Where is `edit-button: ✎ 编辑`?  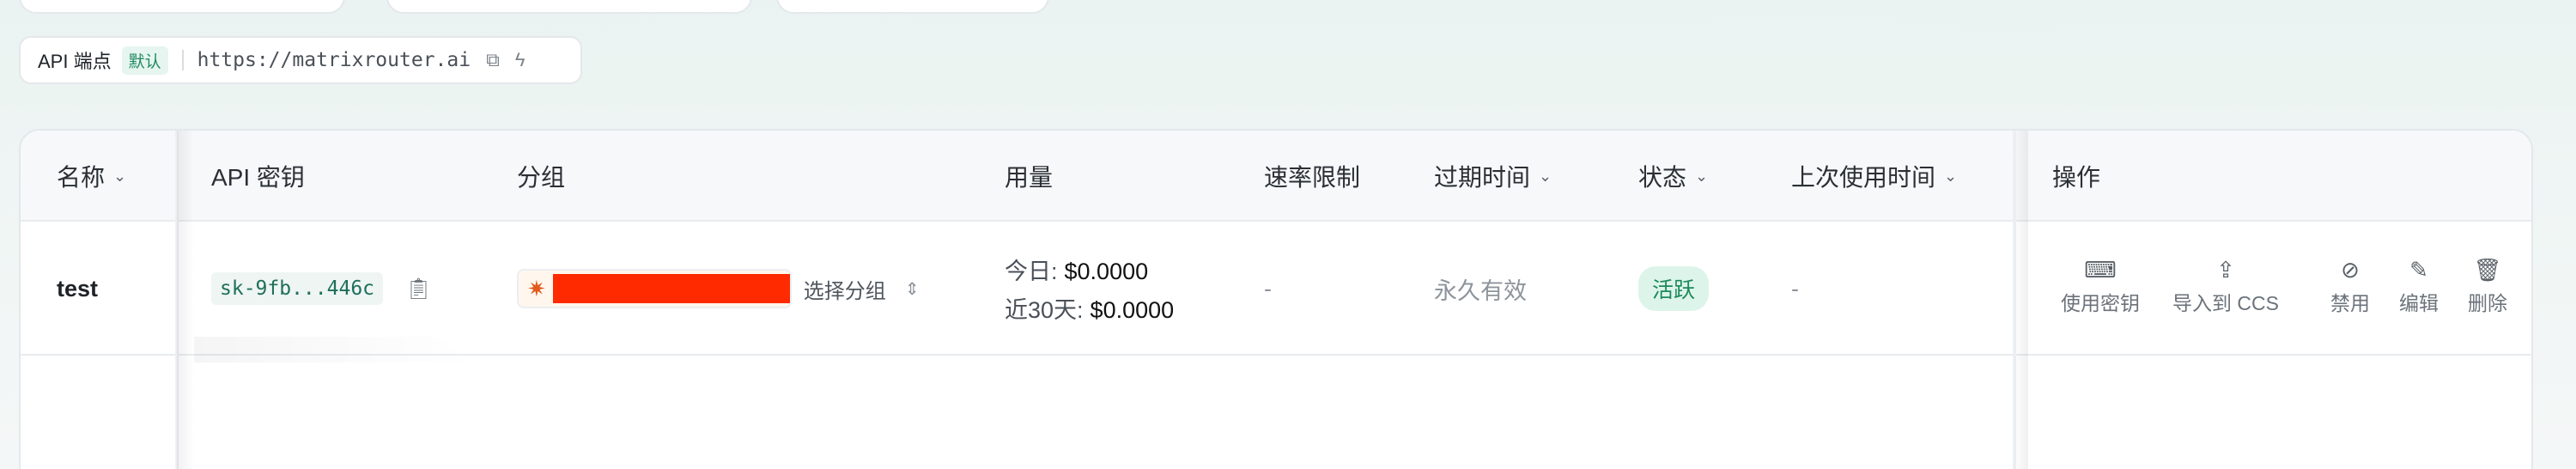 edit-button: ✎ 编辑 is located at coordinates (2419, 286).